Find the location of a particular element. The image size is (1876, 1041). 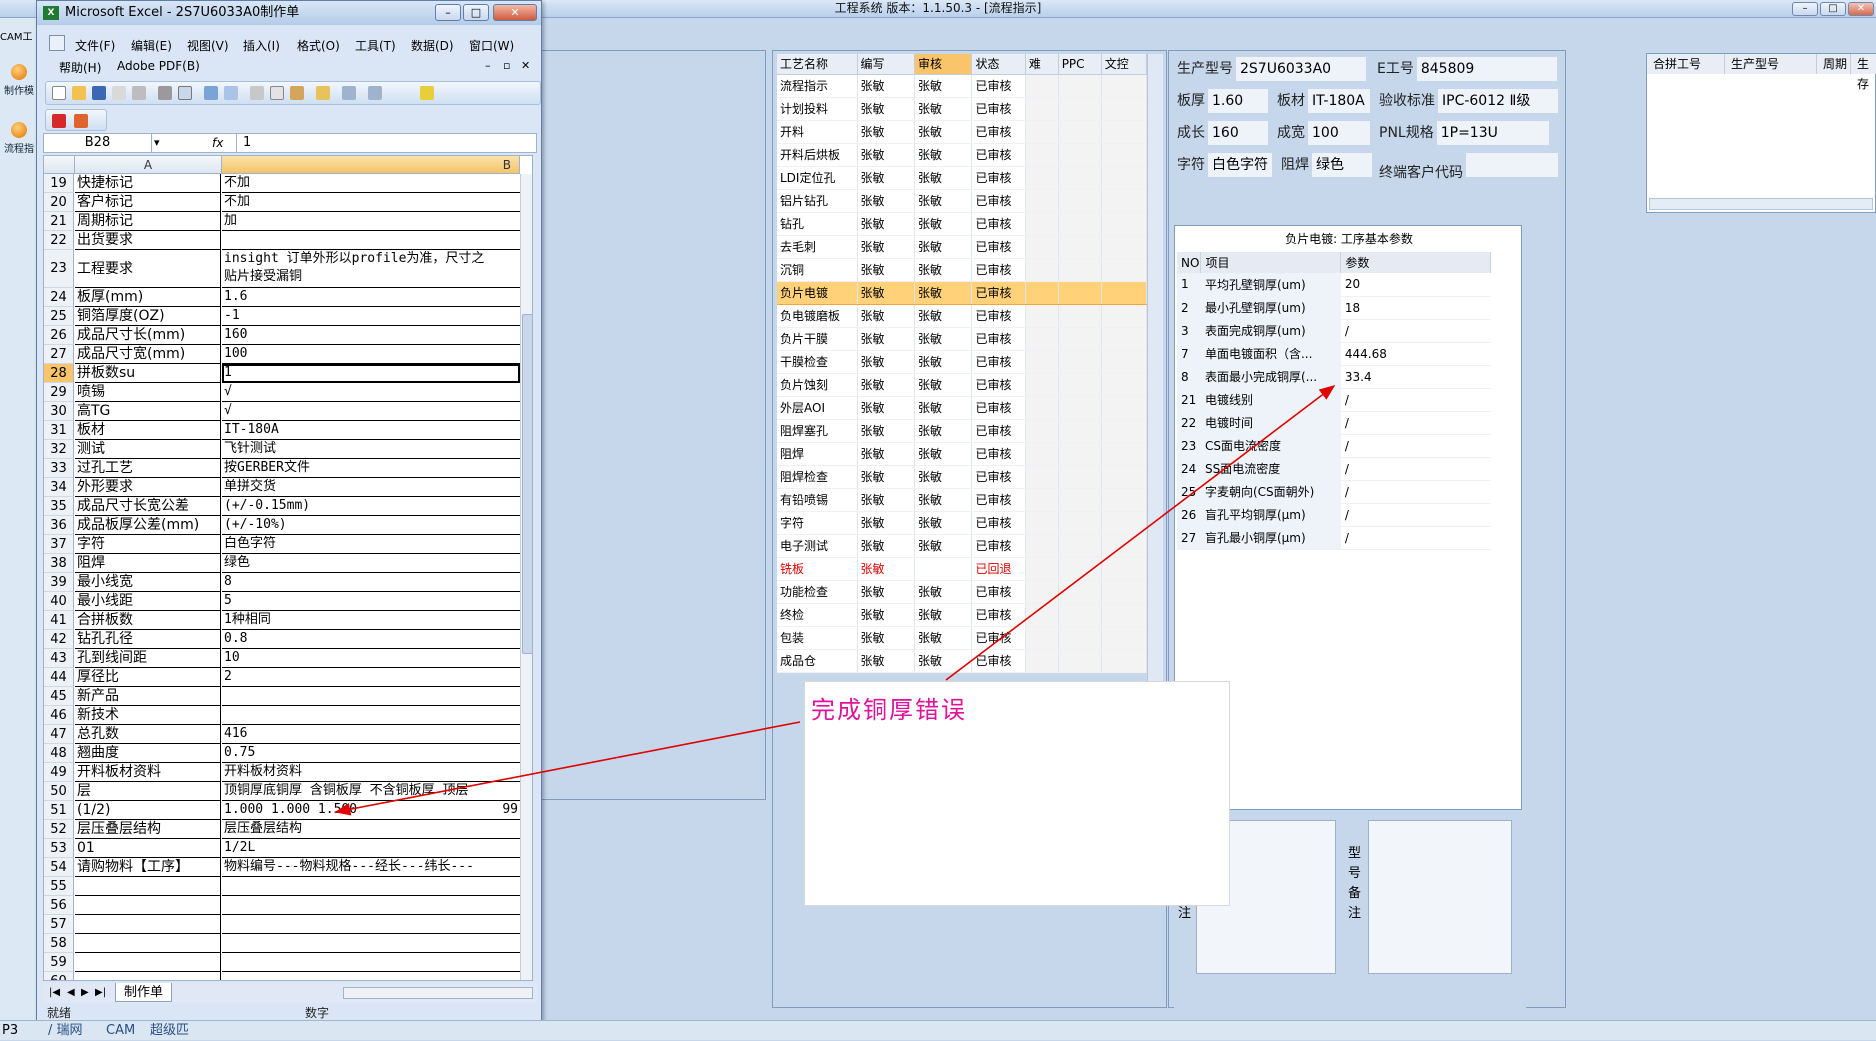

bottom-item-p3: P3 is located at coordinates (10, 1031).